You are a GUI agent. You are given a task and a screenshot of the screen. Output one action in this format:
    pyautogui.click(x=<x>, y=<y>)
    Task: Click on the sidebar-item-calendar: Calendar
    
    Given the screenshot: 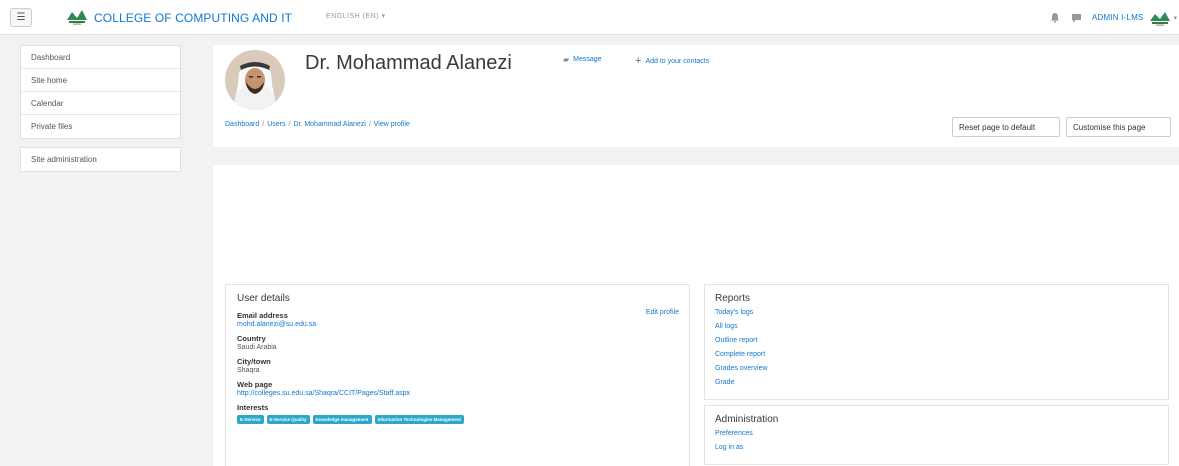 What is the action you would take?
    pyautogui.click(x=100, y=103)
    